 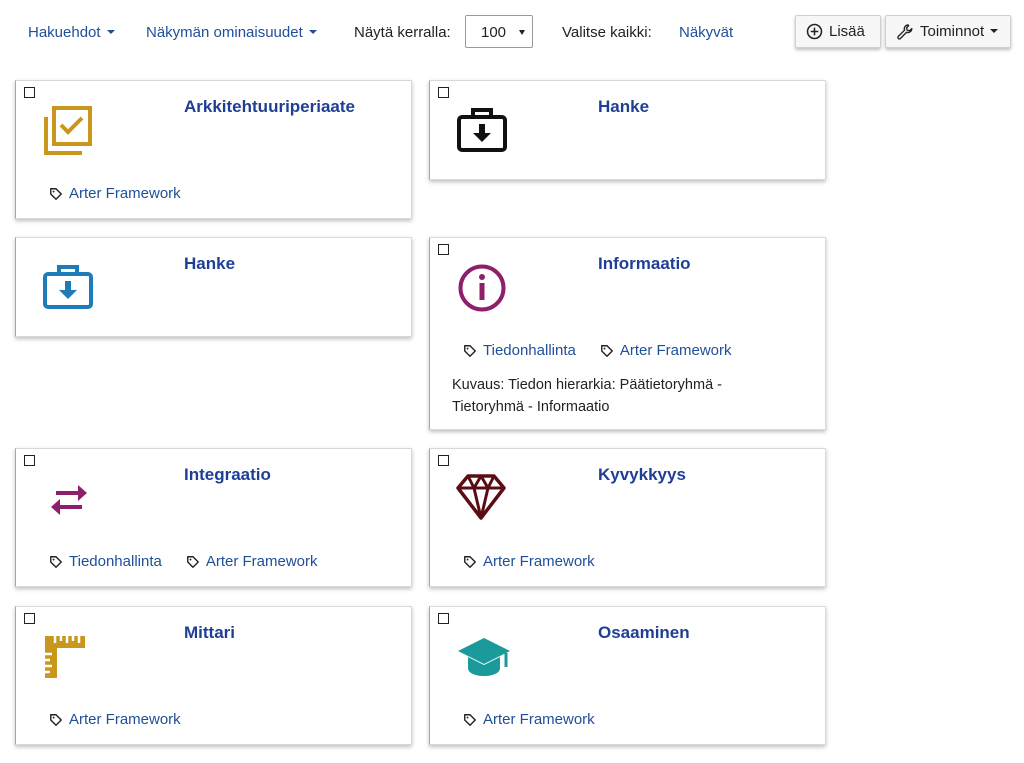 I want to click on card-title: Integraatio, so click(x=227, y=475).